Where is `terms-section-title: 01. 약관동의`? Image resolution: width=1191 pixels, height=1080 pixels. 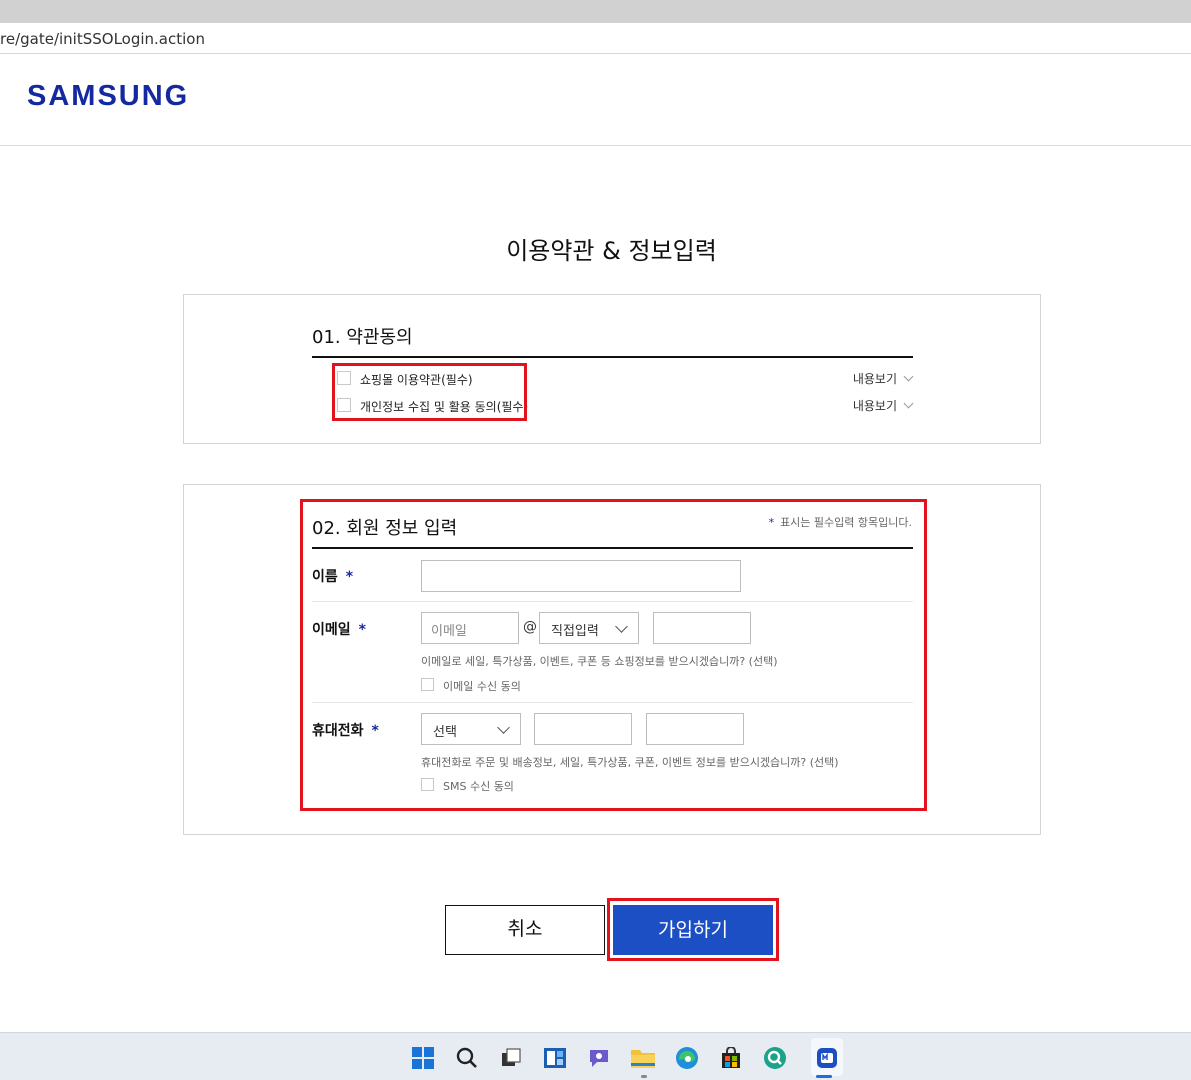
terms-section-title: 01. 약관동의 is located at coordinates (362, 337).